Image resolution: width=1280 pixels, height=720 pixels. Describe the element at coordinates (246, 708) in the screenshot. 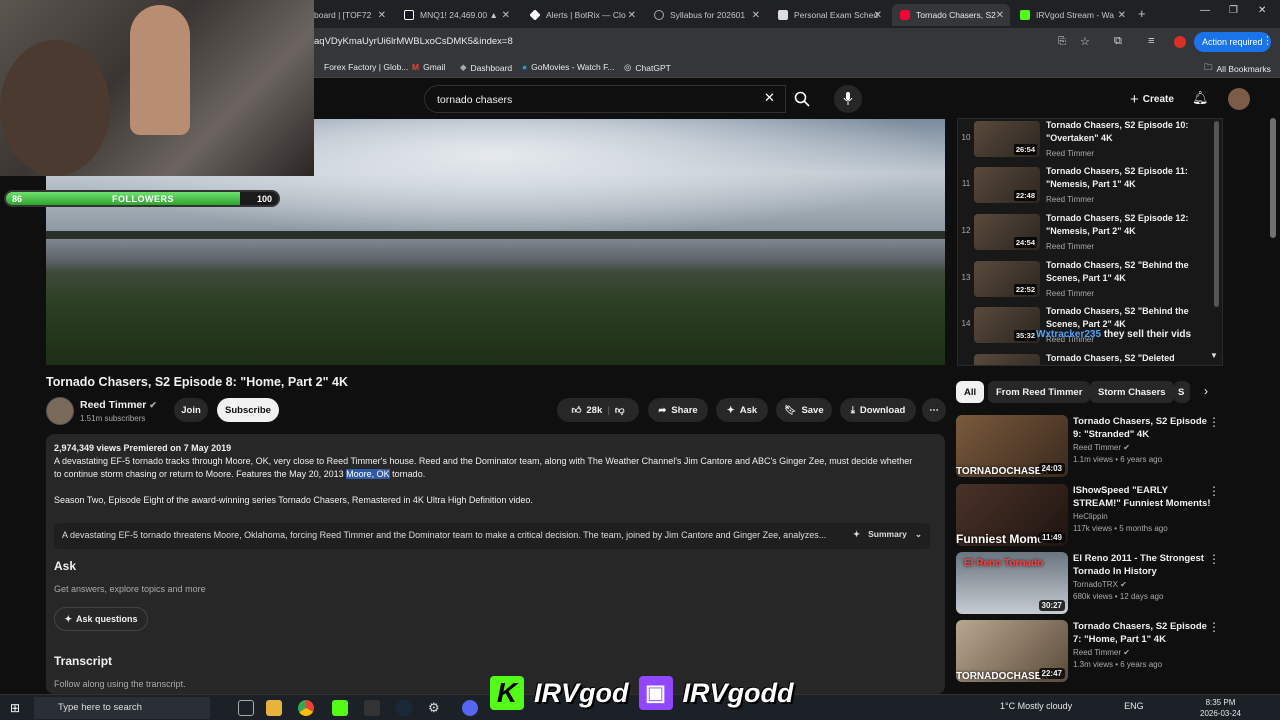

I see `task-view-icon` at that location.